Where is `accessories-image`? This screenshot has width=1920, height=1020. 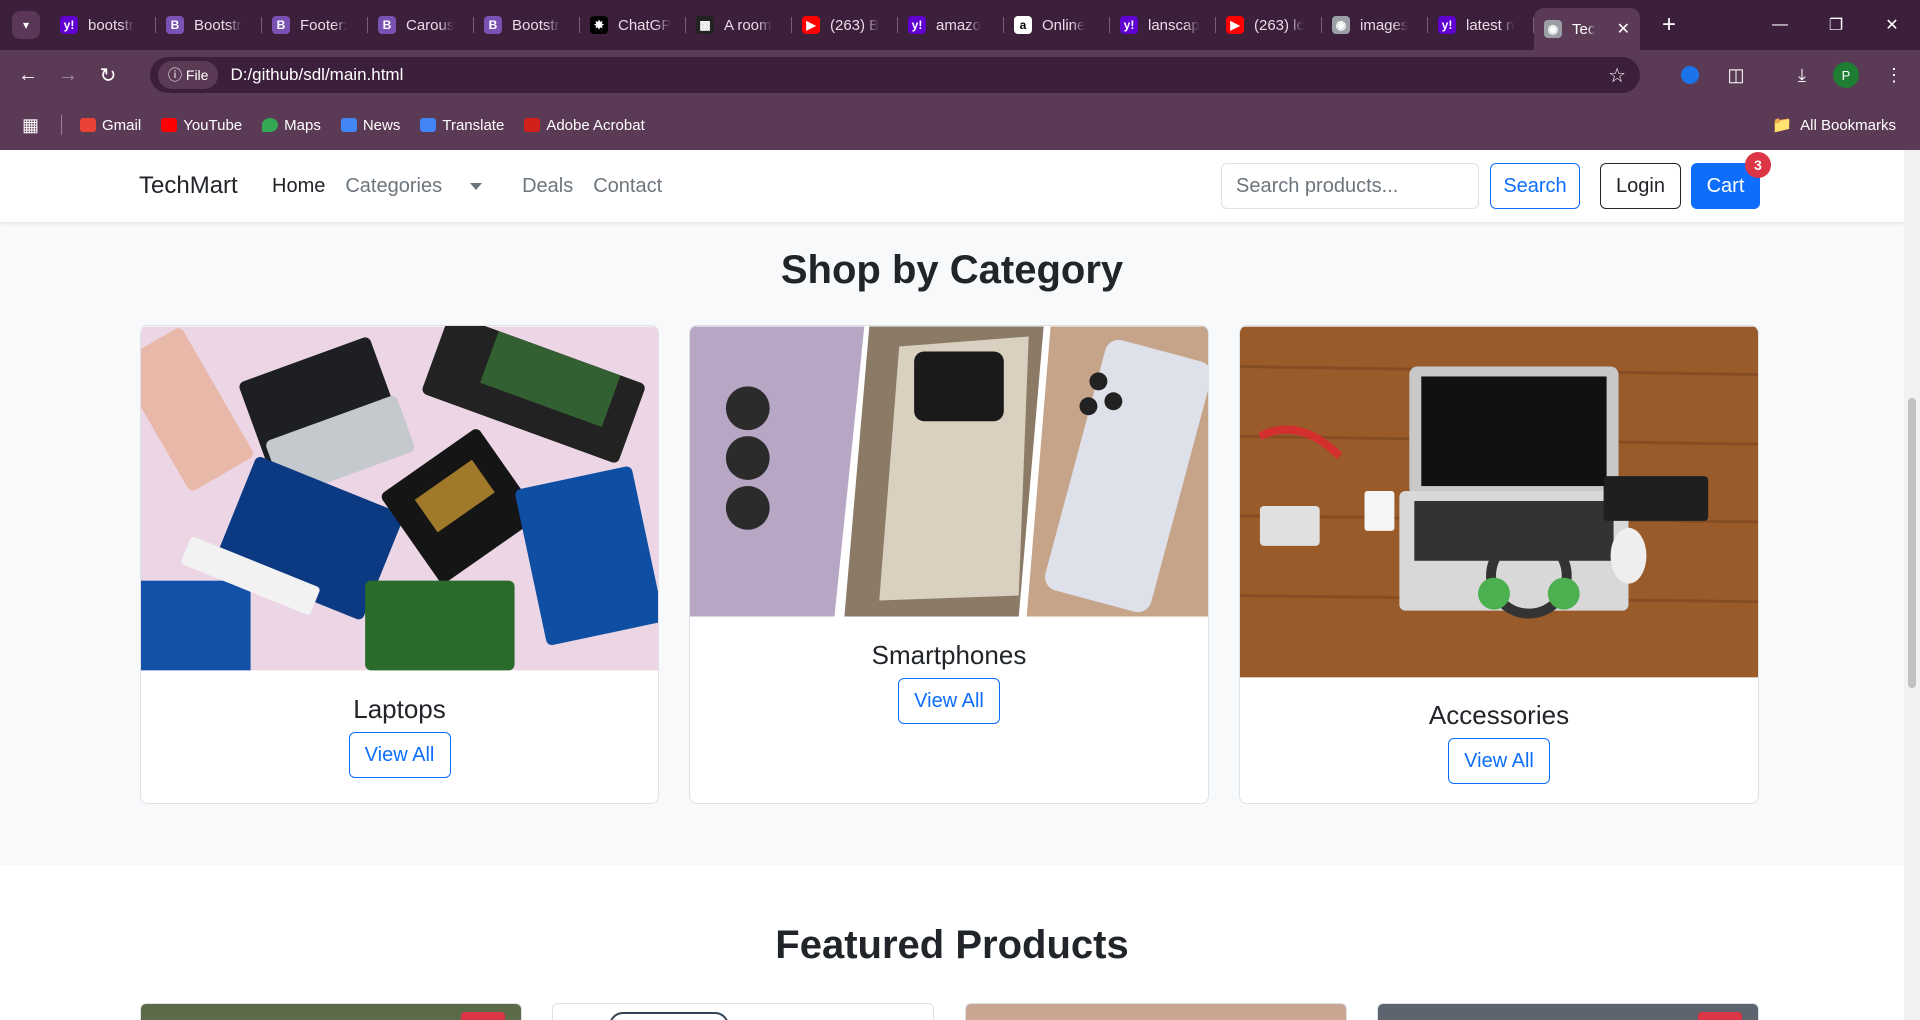
accessories-image is located at coordinates (1499, 502).